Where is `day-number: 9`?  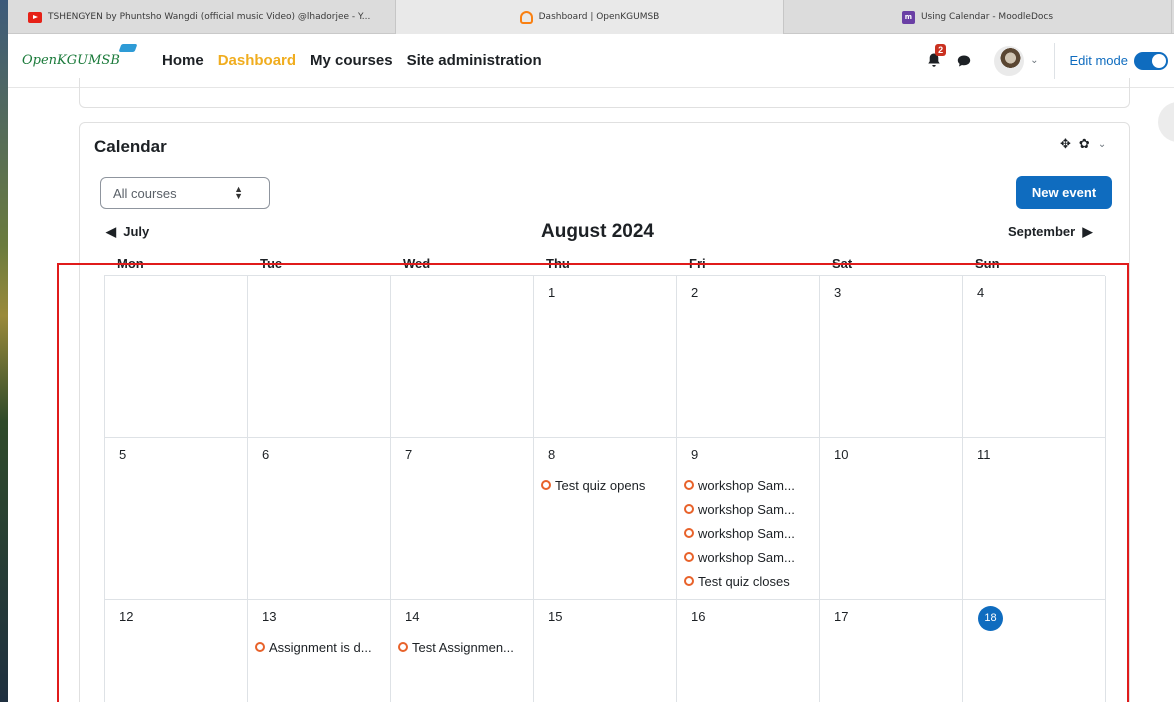 day-number: 9 is located at coordinates (755, 457).